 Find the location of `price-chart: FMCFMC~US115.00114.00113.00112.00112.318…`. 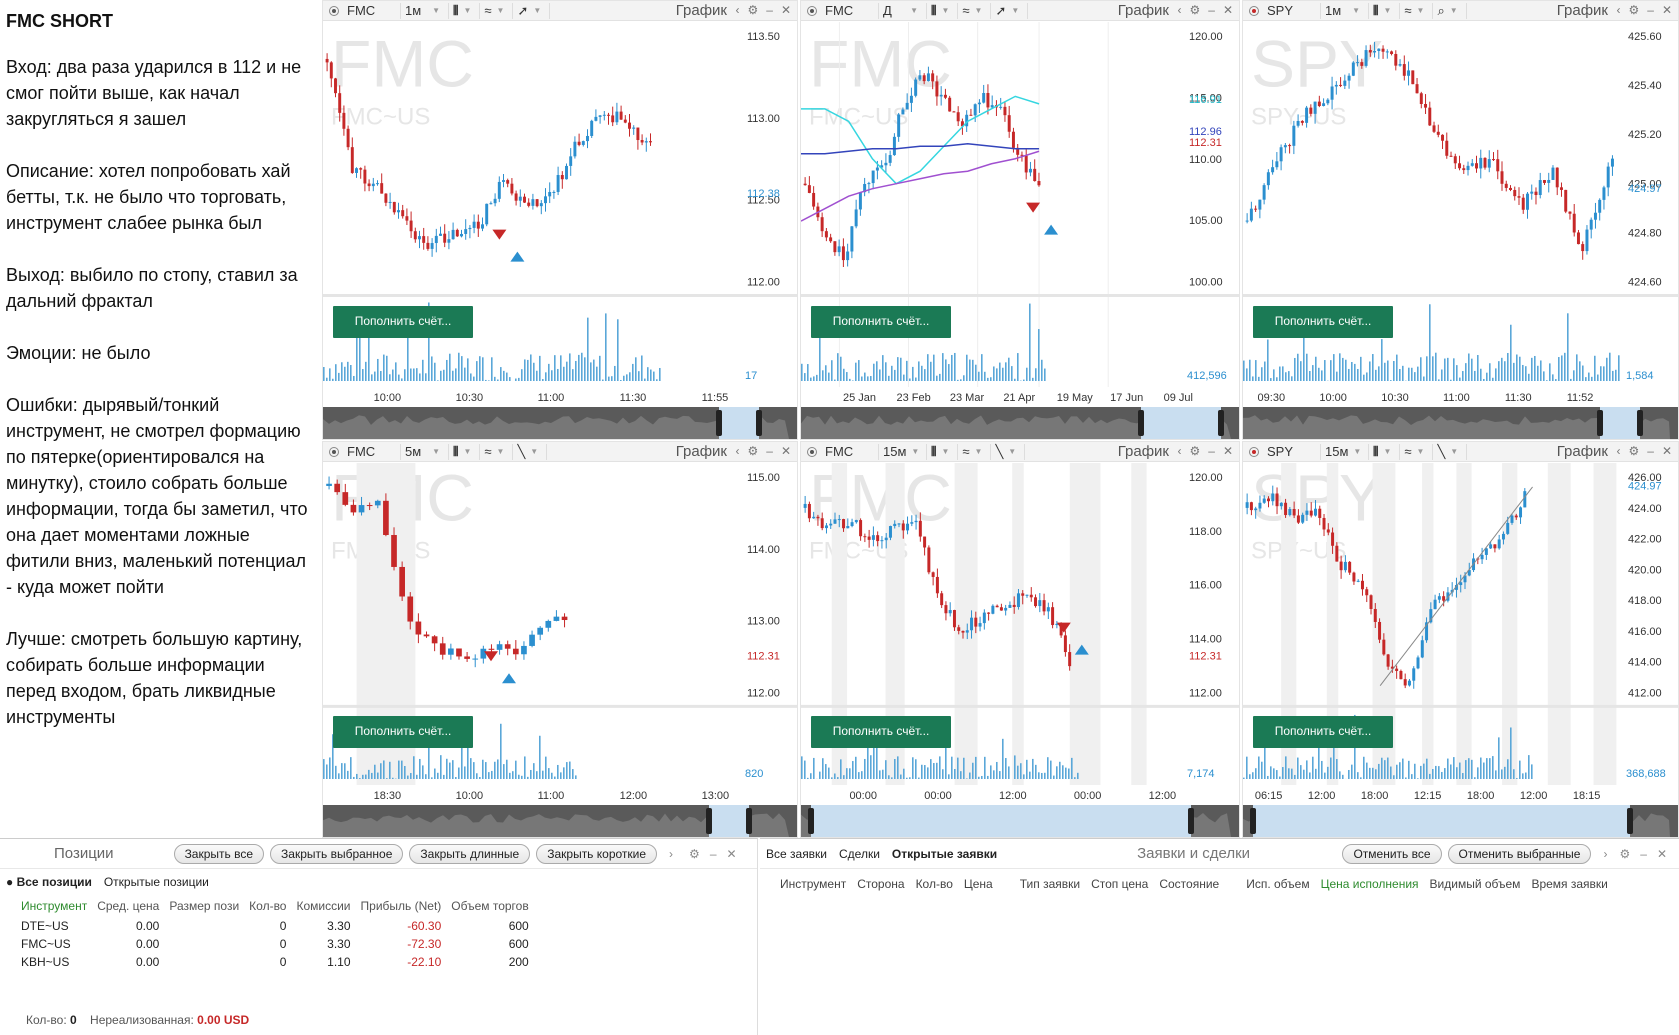

price-chart: FMCFMC~US115.00114.00113.00112.00112.318… is located at coordinates (560, 634).